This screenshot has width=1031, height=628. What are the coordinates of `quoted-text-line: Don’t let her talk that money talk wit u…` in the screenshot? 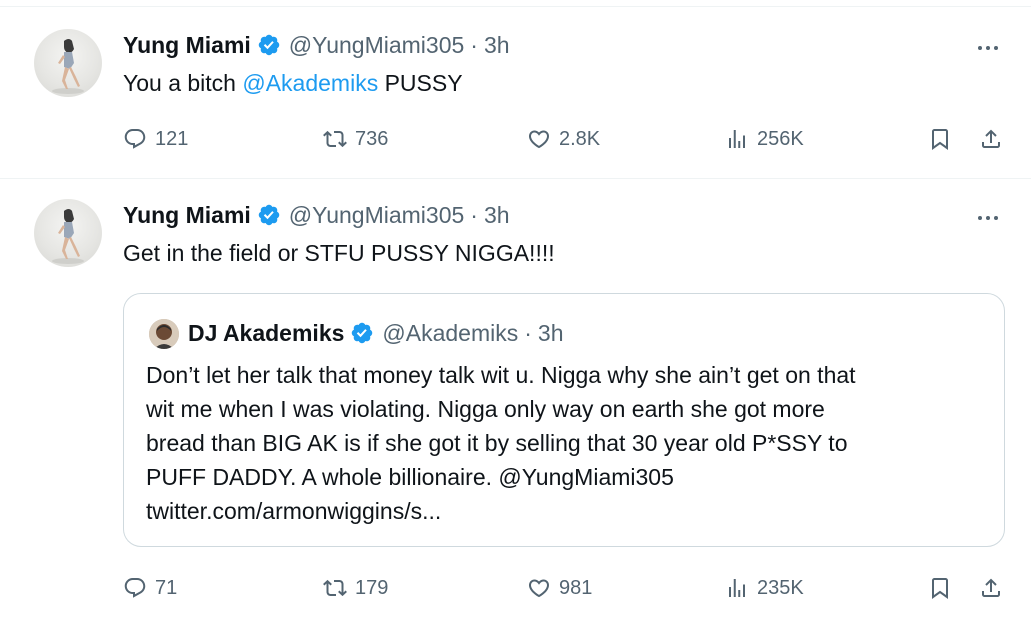 It's located at (501, 375).